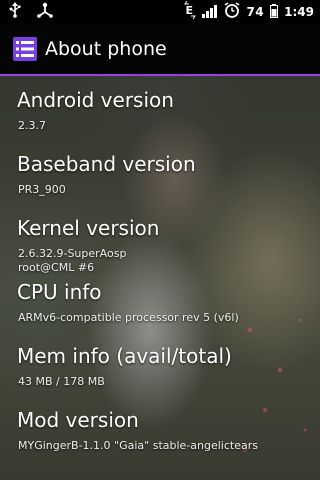 Image resolution: width=320 pixels, height=480 pixels. What do you see at coordinates (106, 49) in the screenshot?
I see `page-title: About phone` at bounding box center [106, 49].